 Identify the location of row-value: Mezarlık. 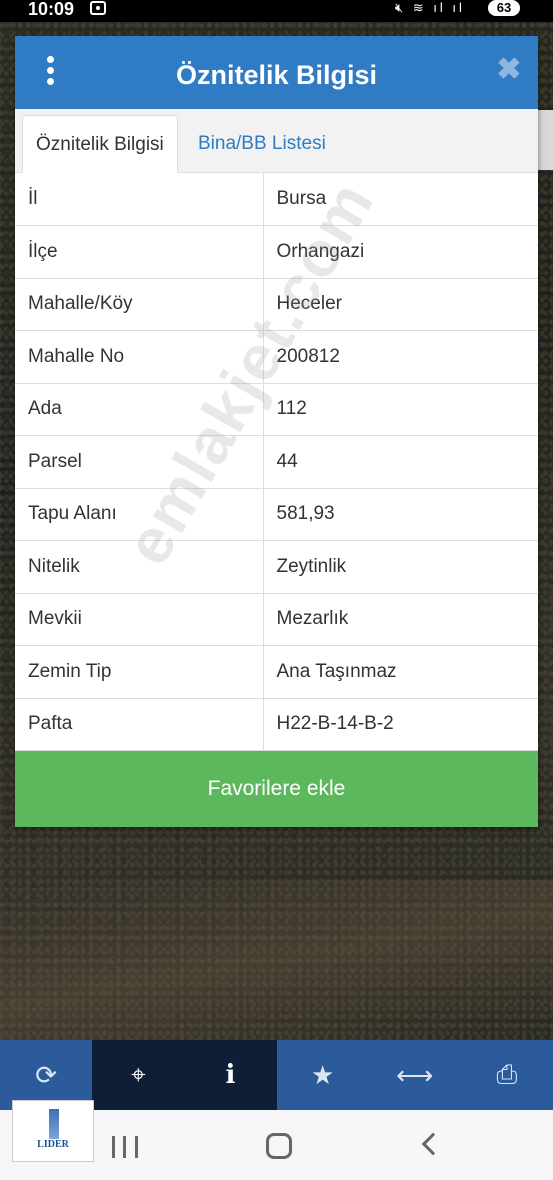
(400, 619).